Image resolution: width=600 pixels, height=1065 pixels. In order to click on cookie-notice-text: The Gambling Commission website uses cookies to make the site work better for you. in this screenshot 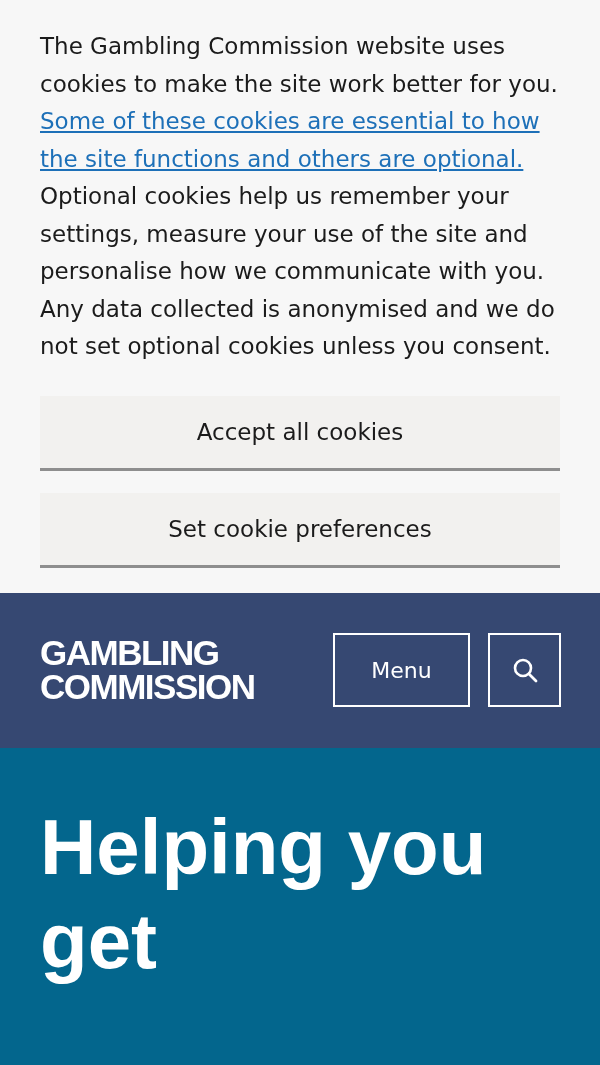, I will do `click(299, 65)`.